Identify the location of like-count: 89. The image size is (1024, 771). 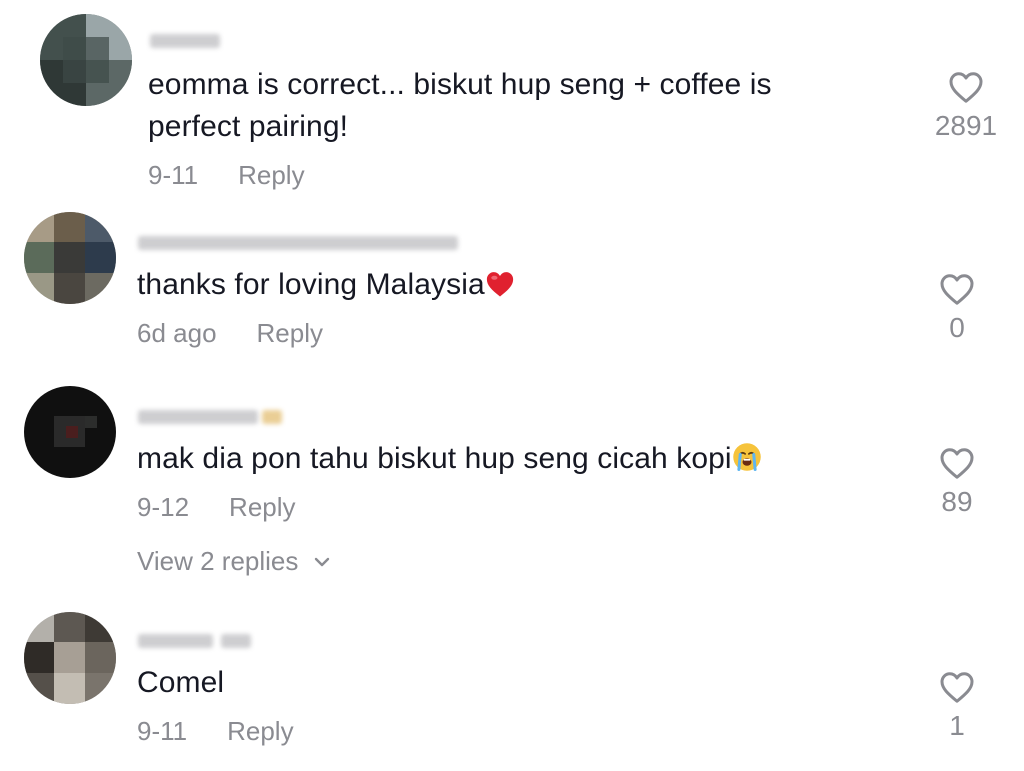
(957, 501).